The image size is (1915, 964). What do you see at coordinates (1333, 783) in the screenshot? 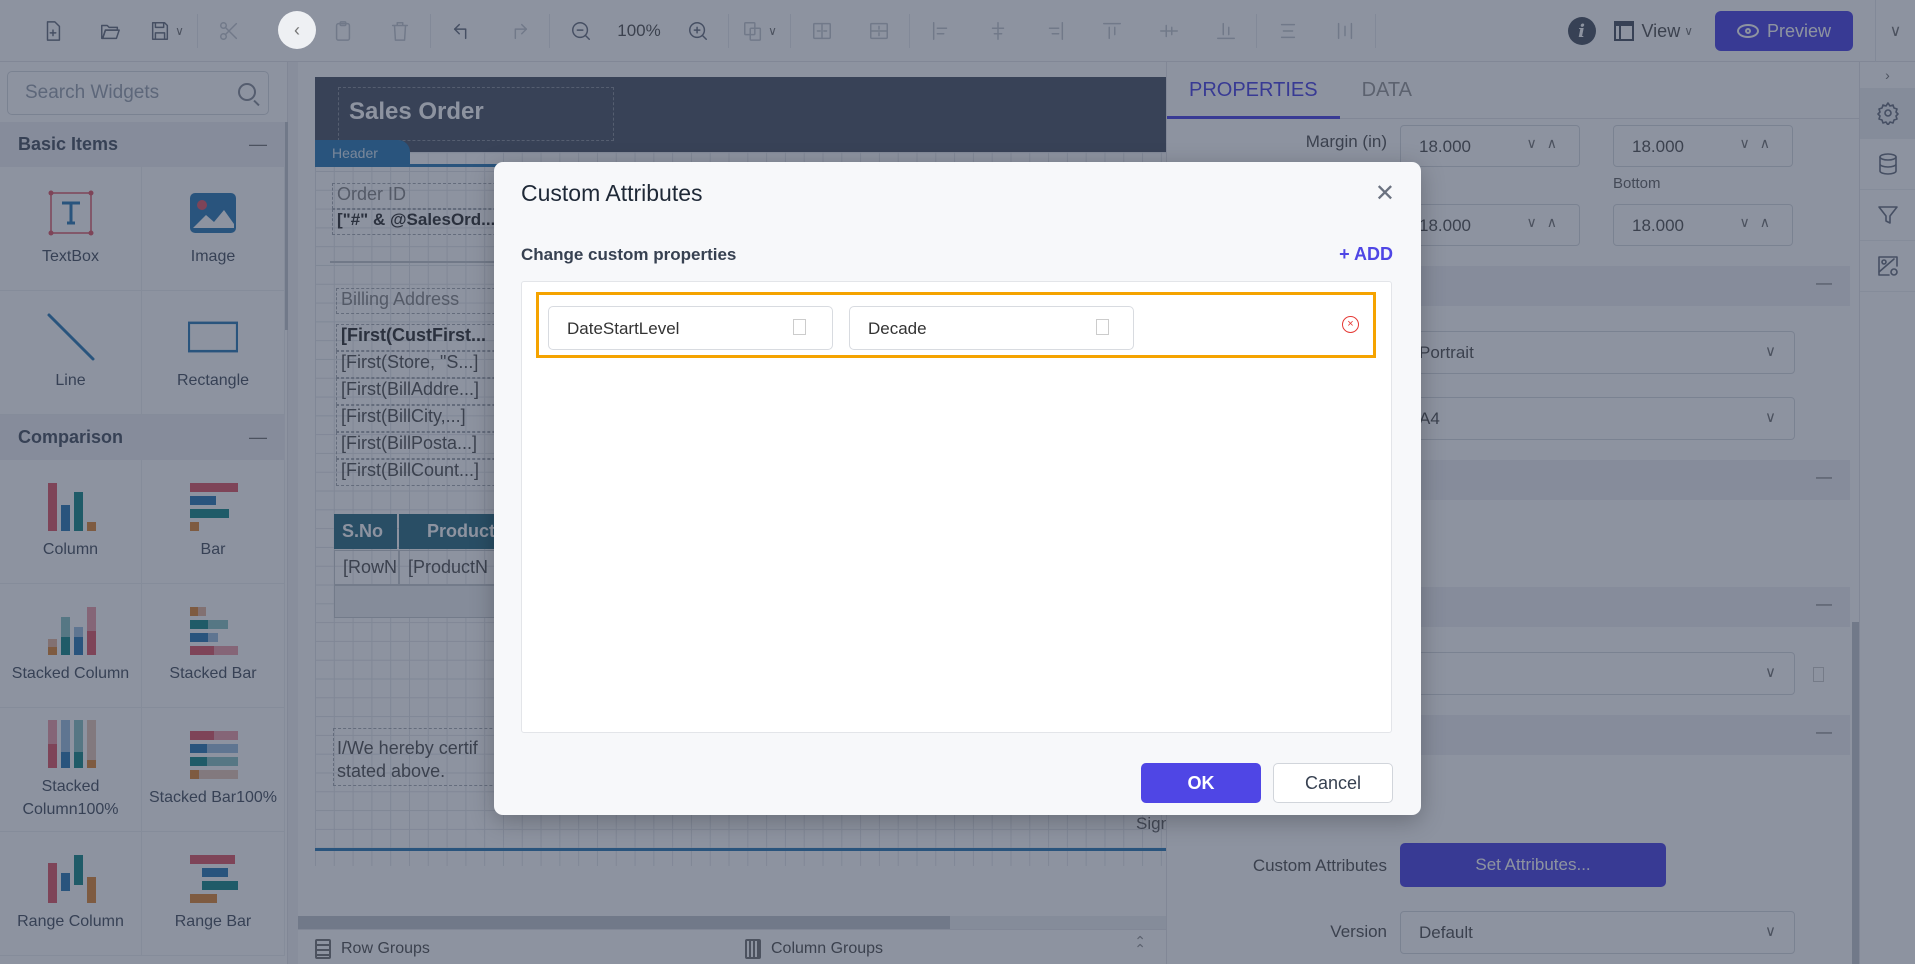
I see `cancel-button: Cancel` at bounding box center [1333, 783].